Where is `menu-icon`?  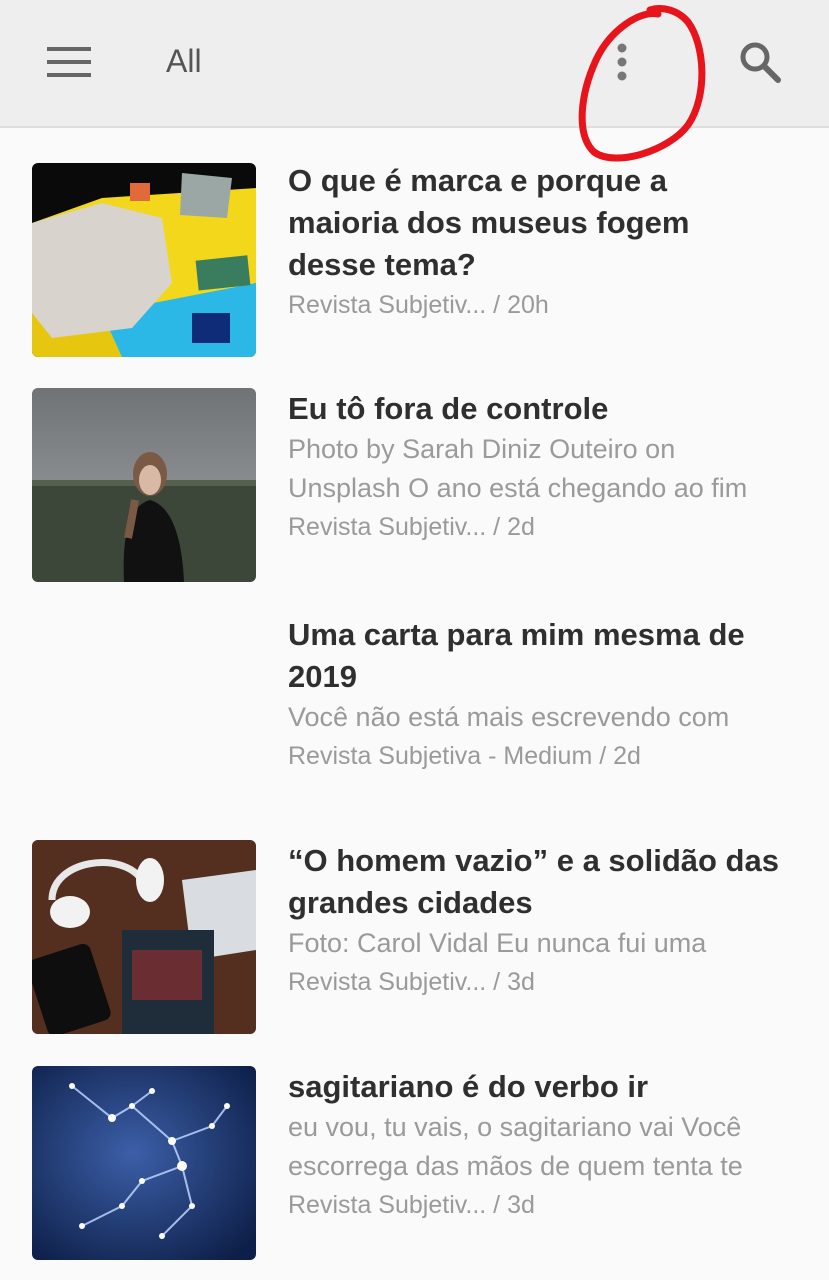 menu-icon is located at coordinates (69, 62).